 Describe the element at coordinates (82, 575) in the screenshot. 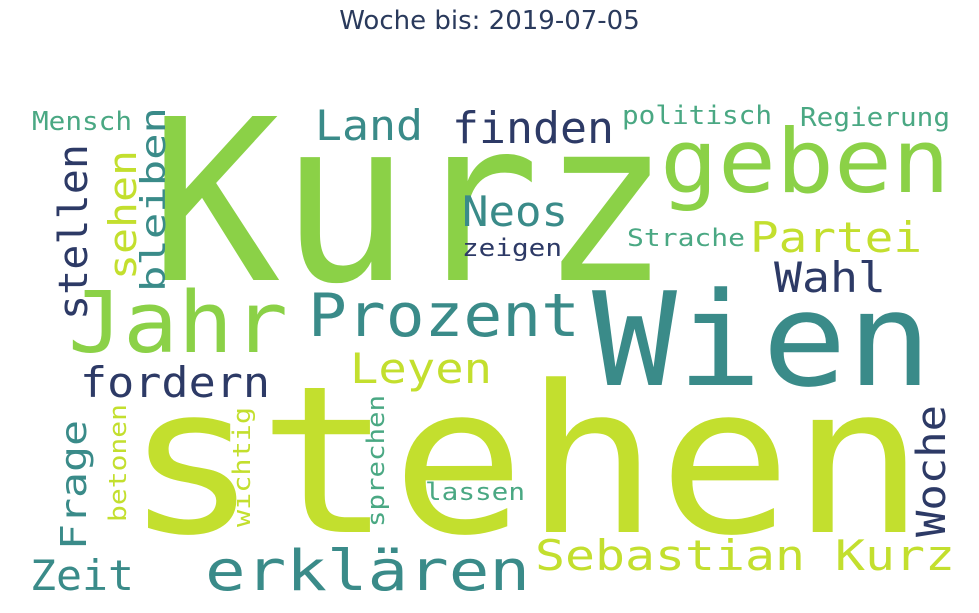

I see `word-zeit: Zeit` at that location.